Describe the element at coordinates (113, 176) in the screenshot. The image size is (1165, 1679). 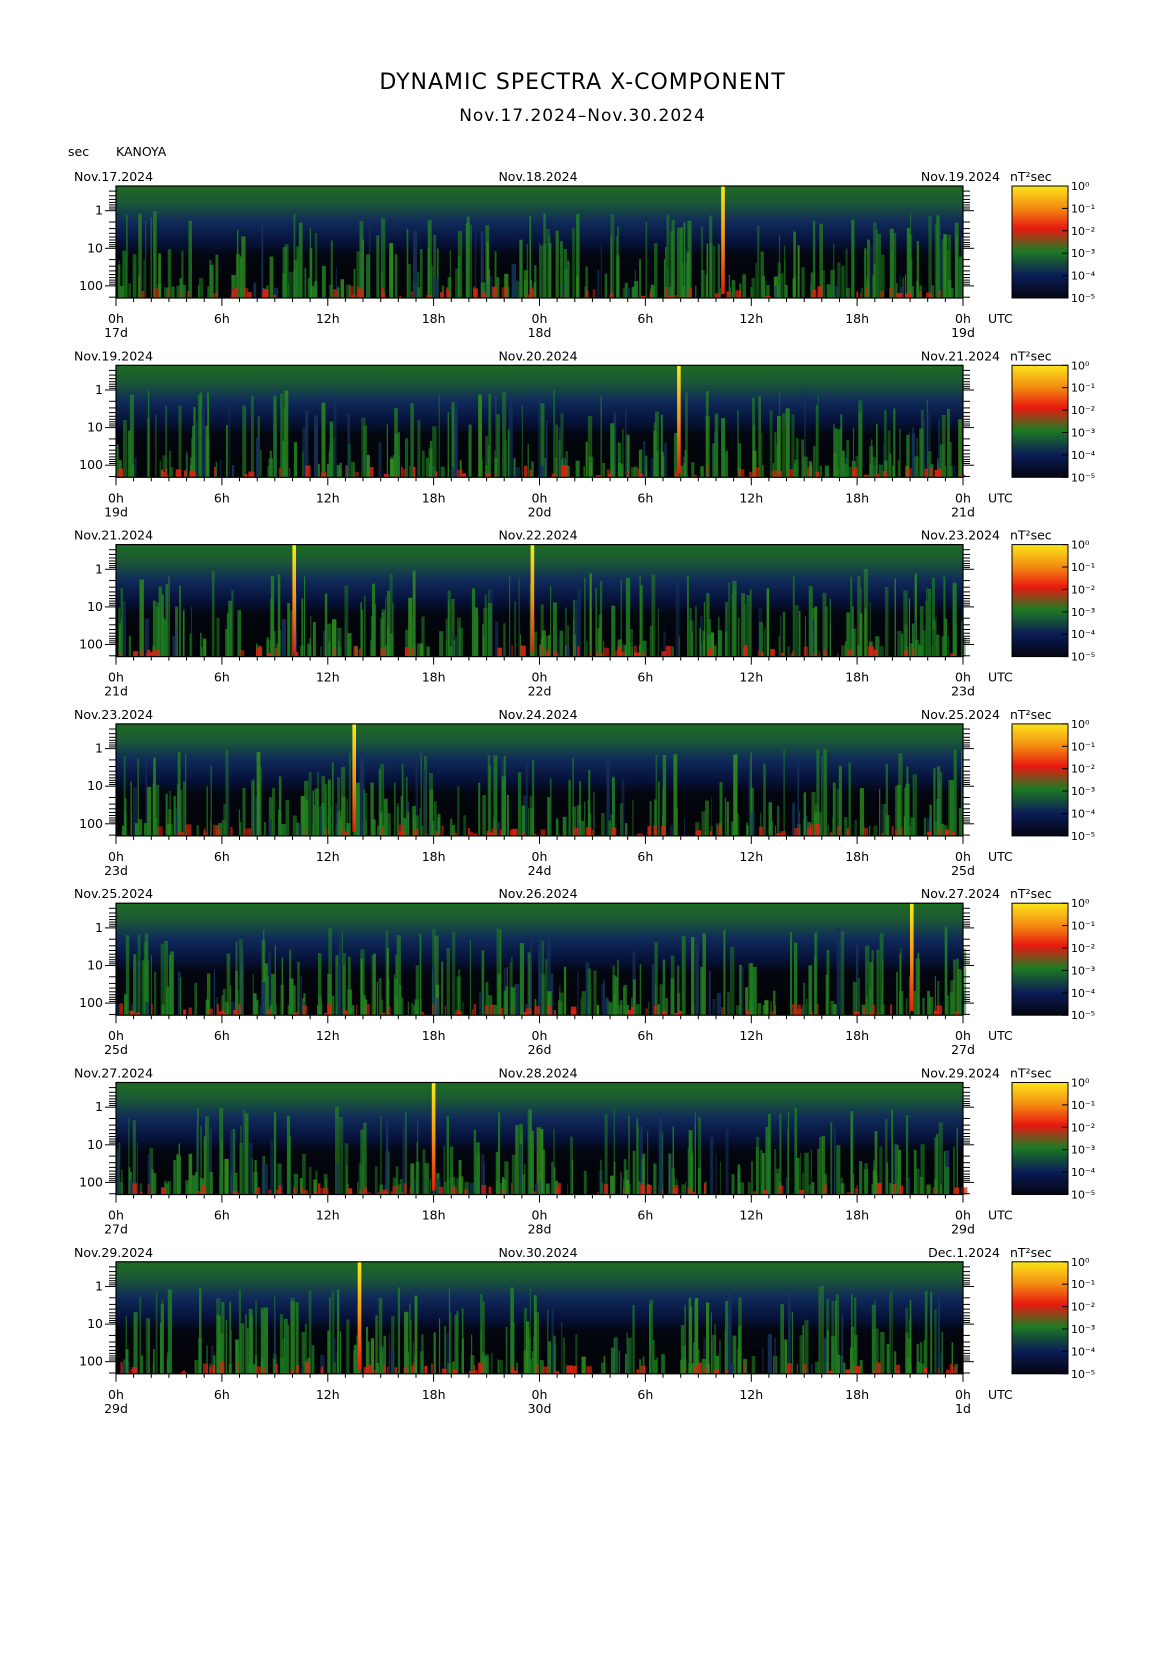
I see `date-left-label: Nov.17.2024` at that location.